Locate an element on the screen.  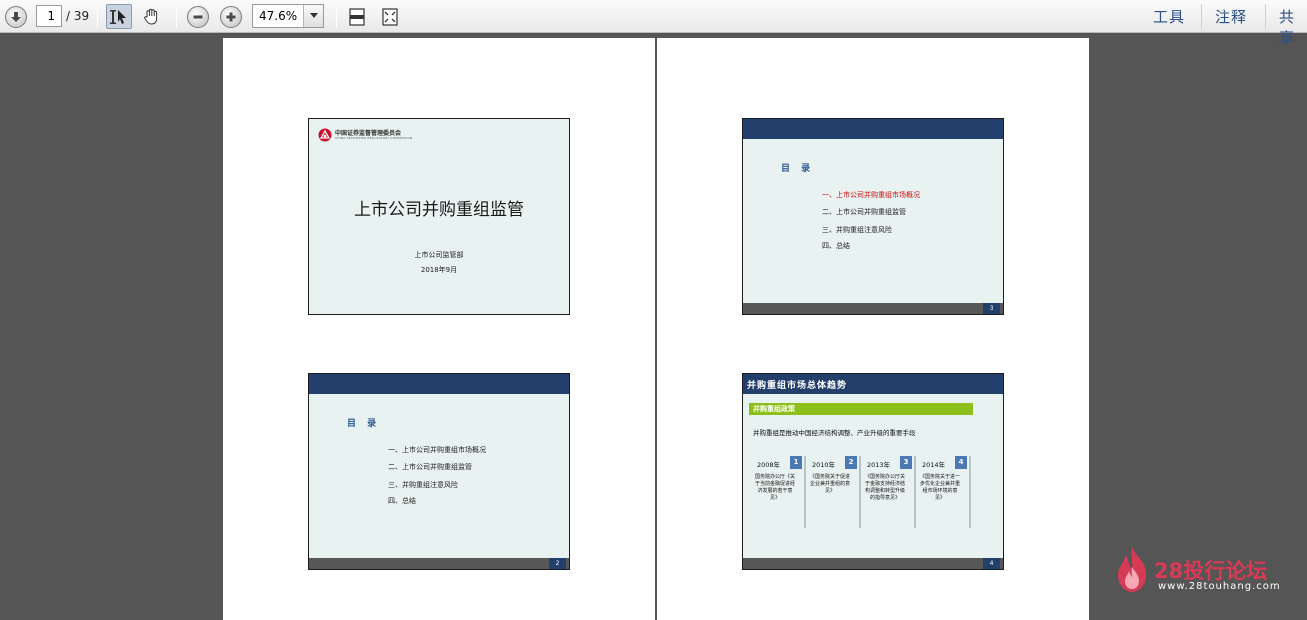
minus-icon is located at coordinates (198, 16).